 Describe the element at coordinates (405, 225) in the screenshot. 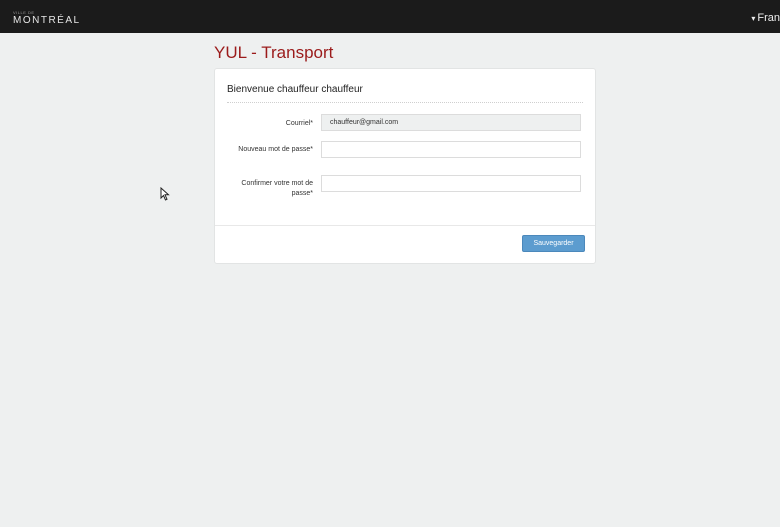

I see `footer-divider` at that location.